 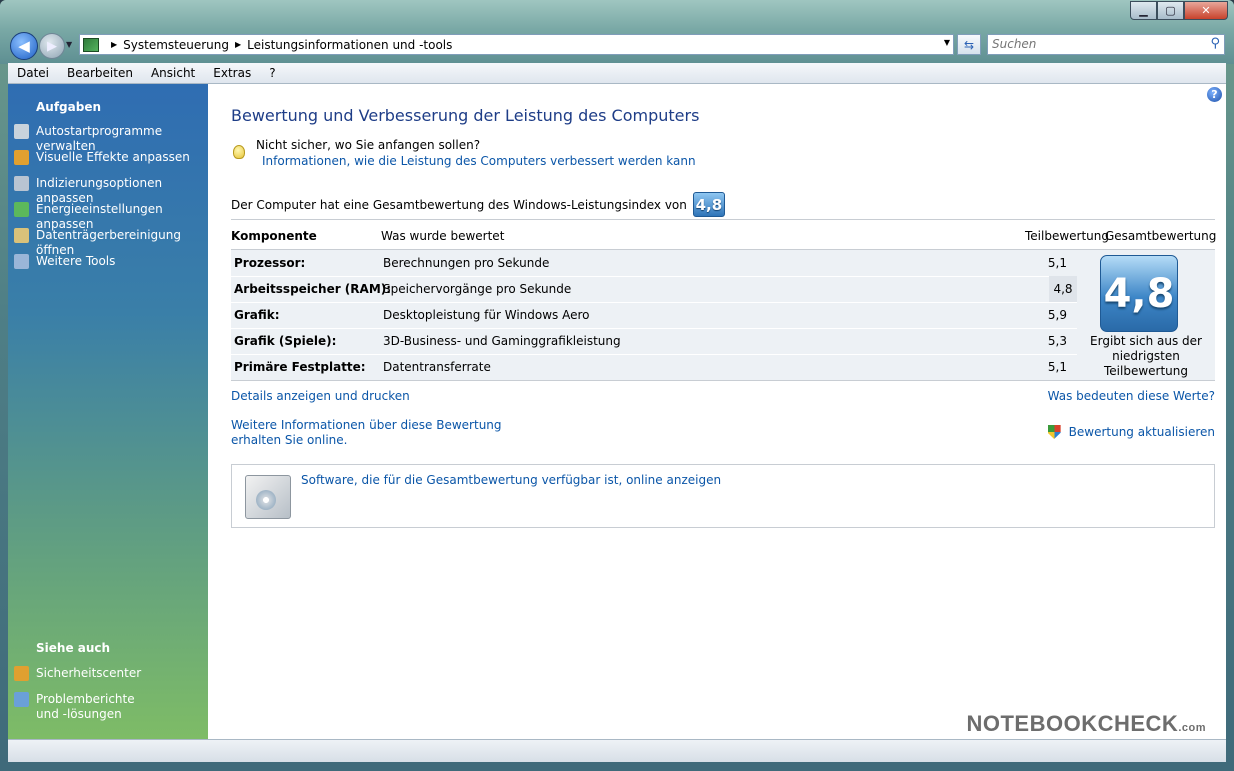 What do you see at coordinates (1072, 723) in the screenshot?
I see `watermark-brand: NOTEBOOKCHECK` at bounding box center [1072, 723].